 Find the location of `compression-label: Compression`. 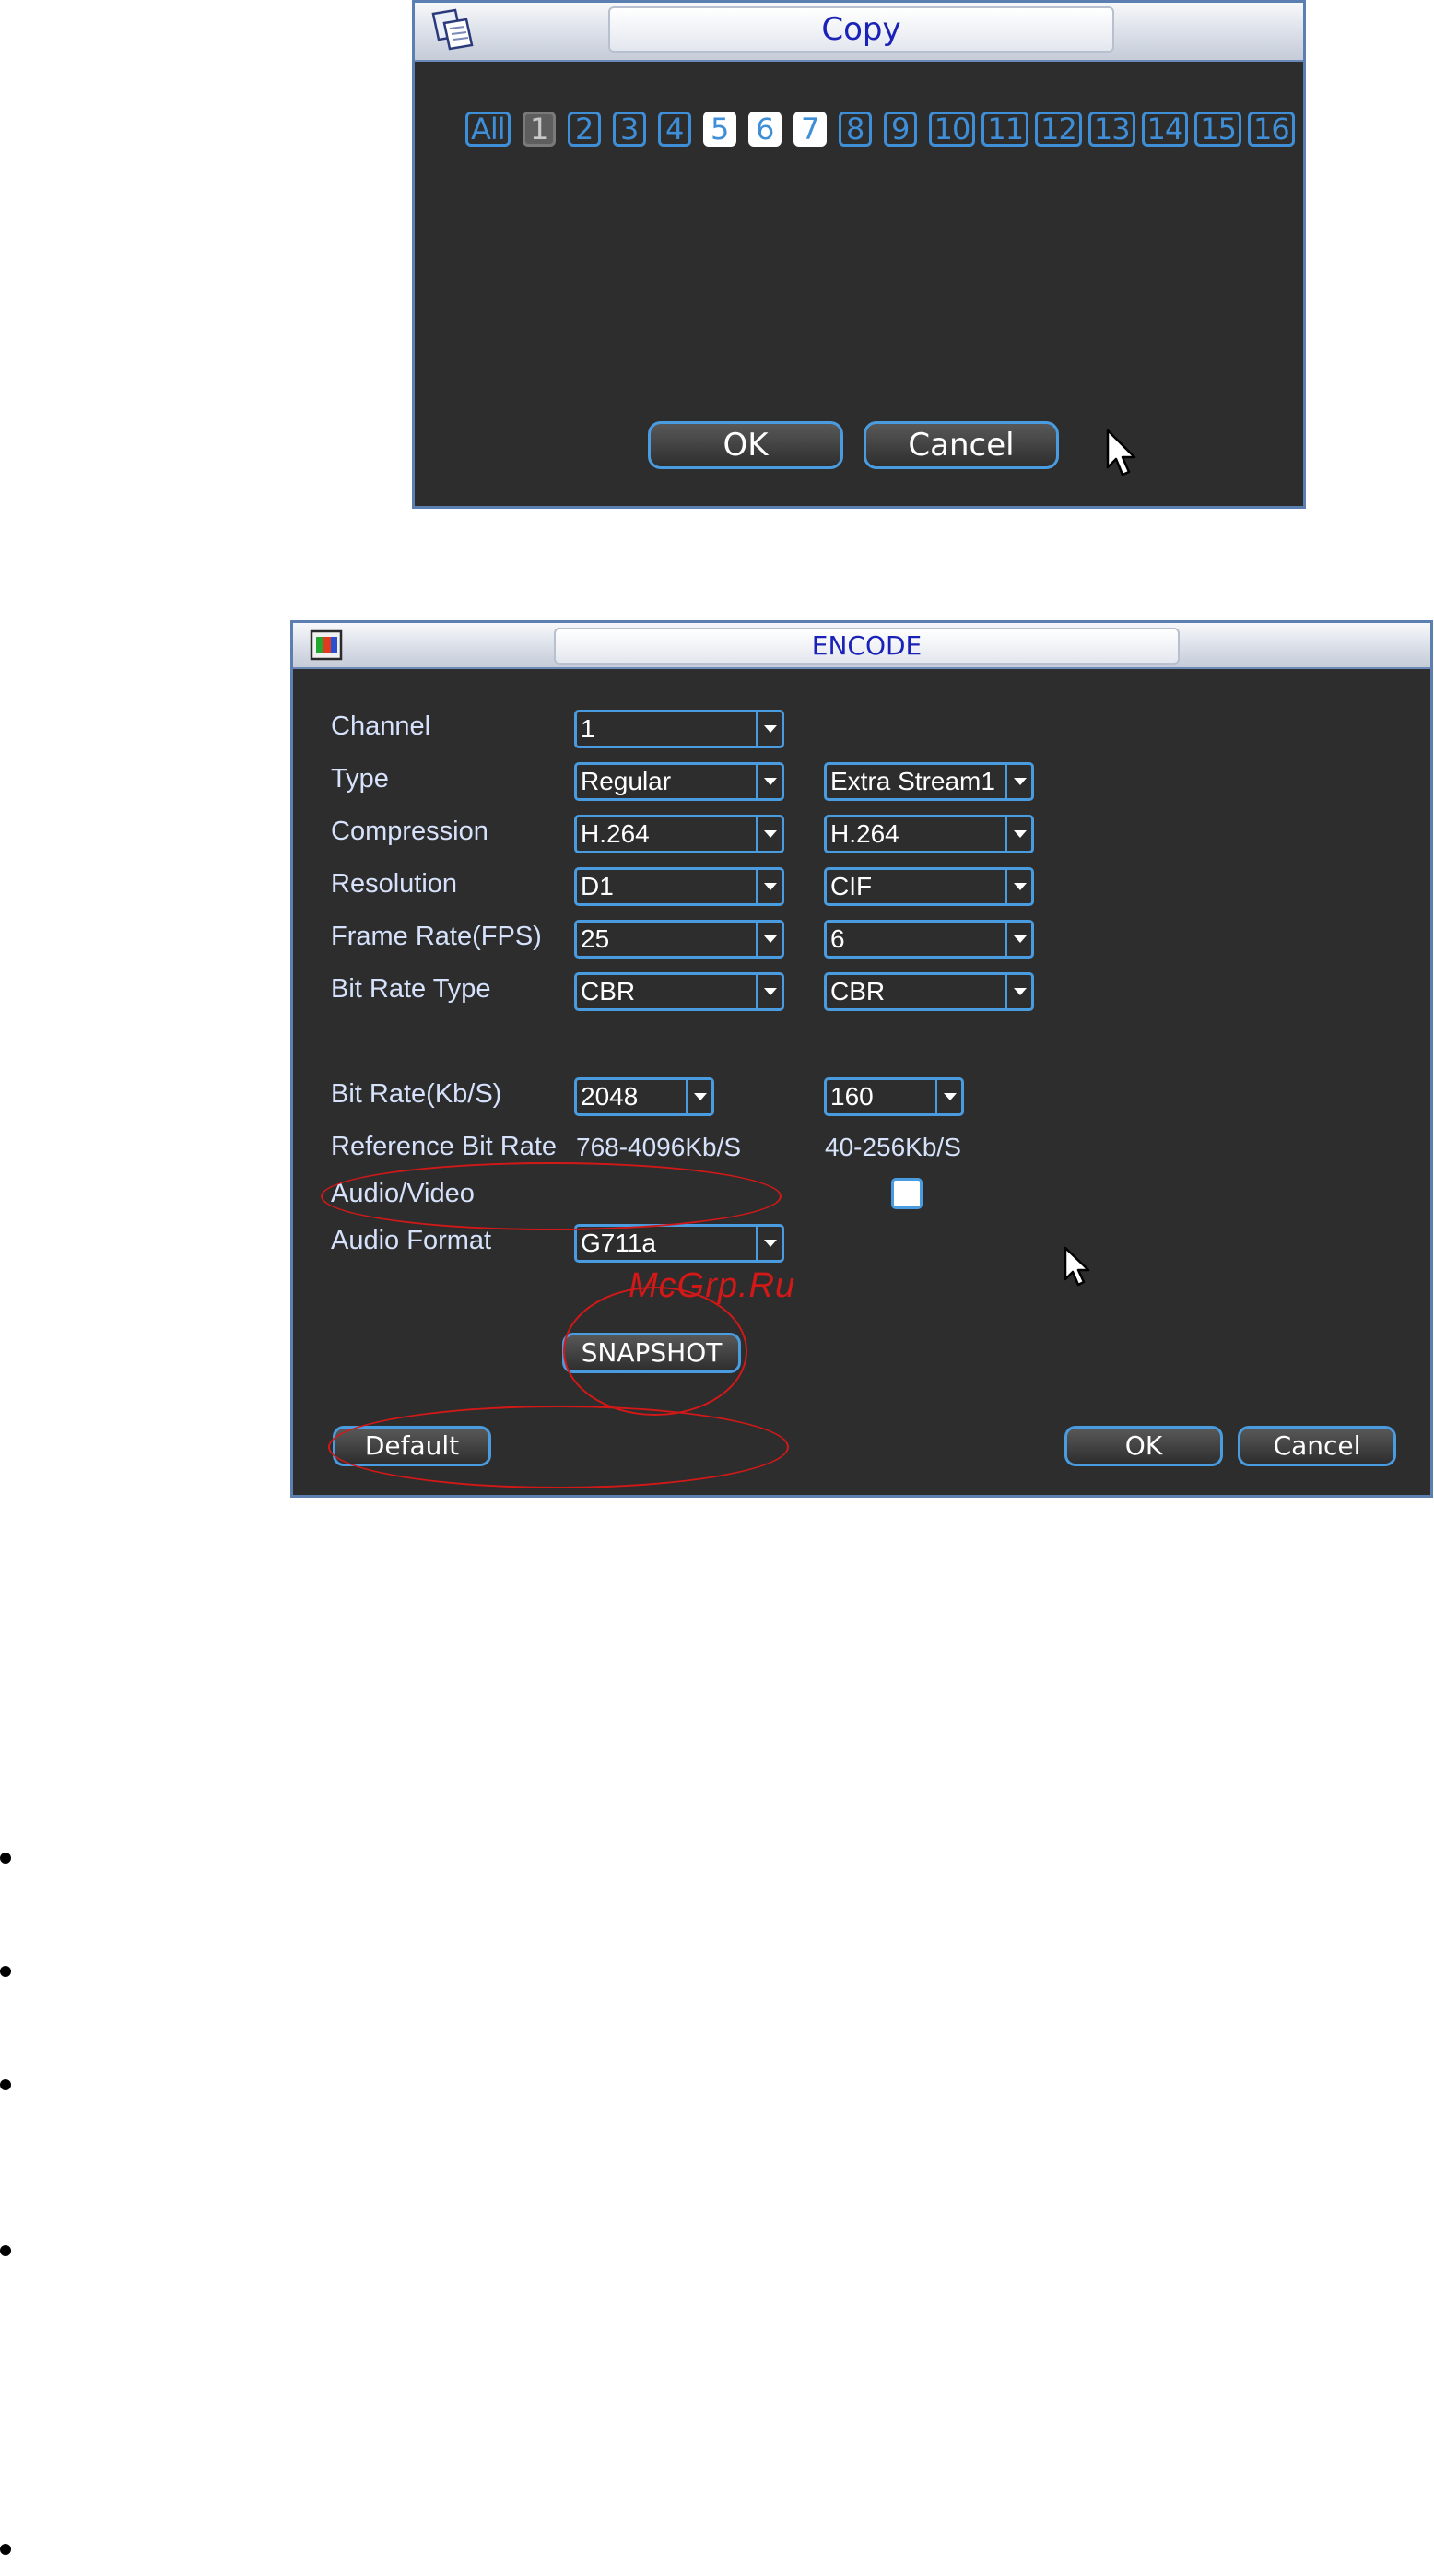

compression-label: Compression is located at coordinates (409, 832).